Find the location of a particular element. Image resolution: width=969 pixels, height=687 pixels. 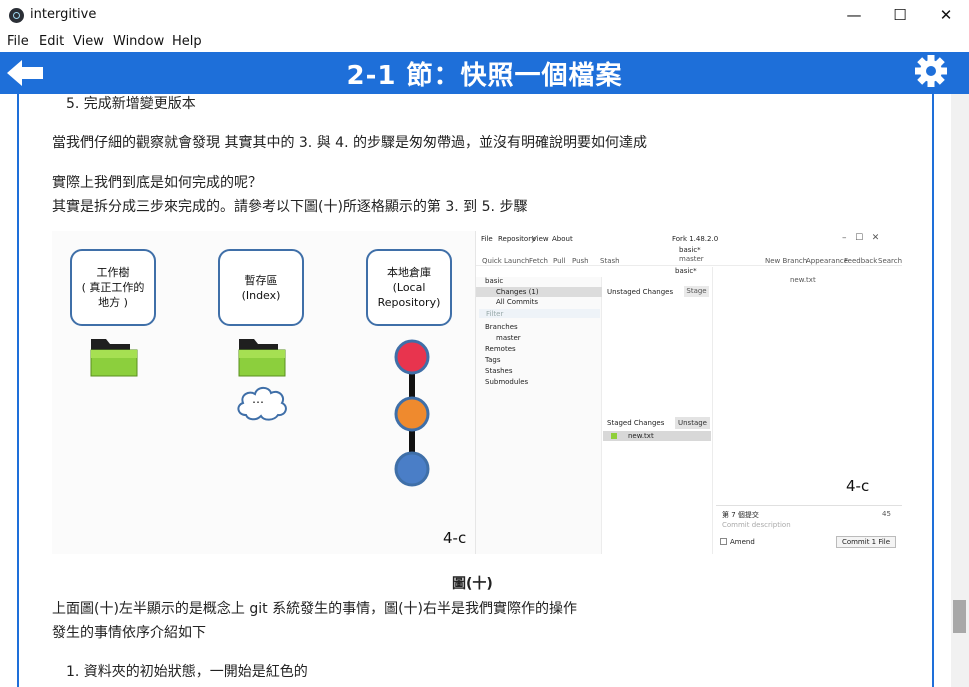

fork-staged-header: Staged Changes is located at coordinates (636, 423).